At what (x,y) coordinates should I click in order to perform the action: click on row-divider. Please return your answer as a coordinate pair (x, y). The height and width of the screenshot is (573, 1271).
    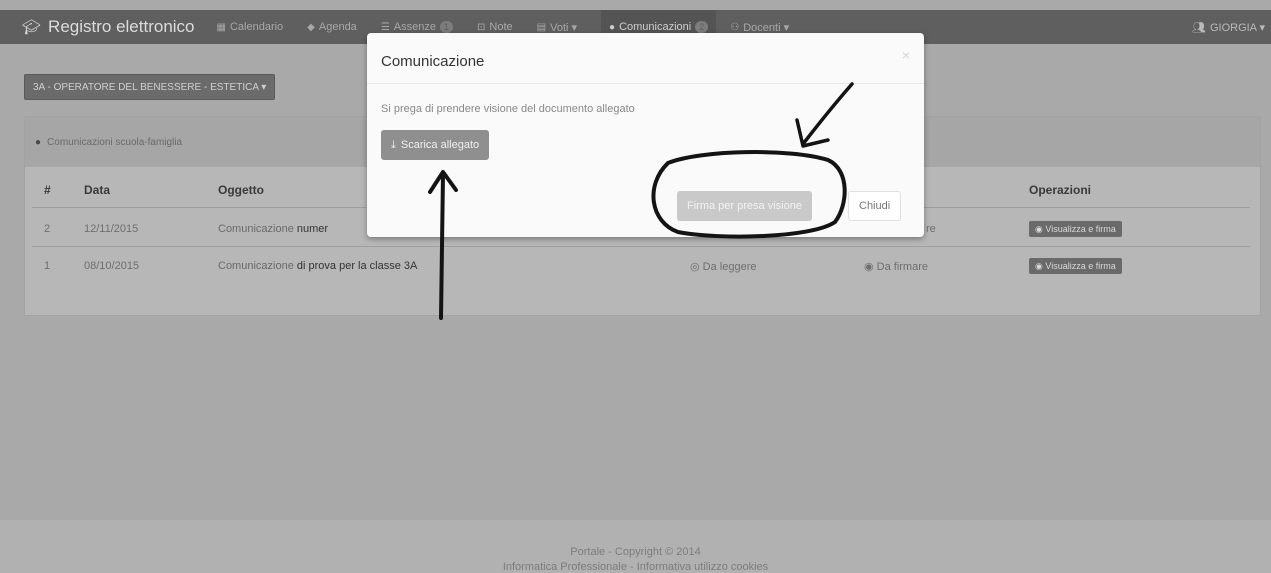
    Looking at the image, I should click on (641, 246).